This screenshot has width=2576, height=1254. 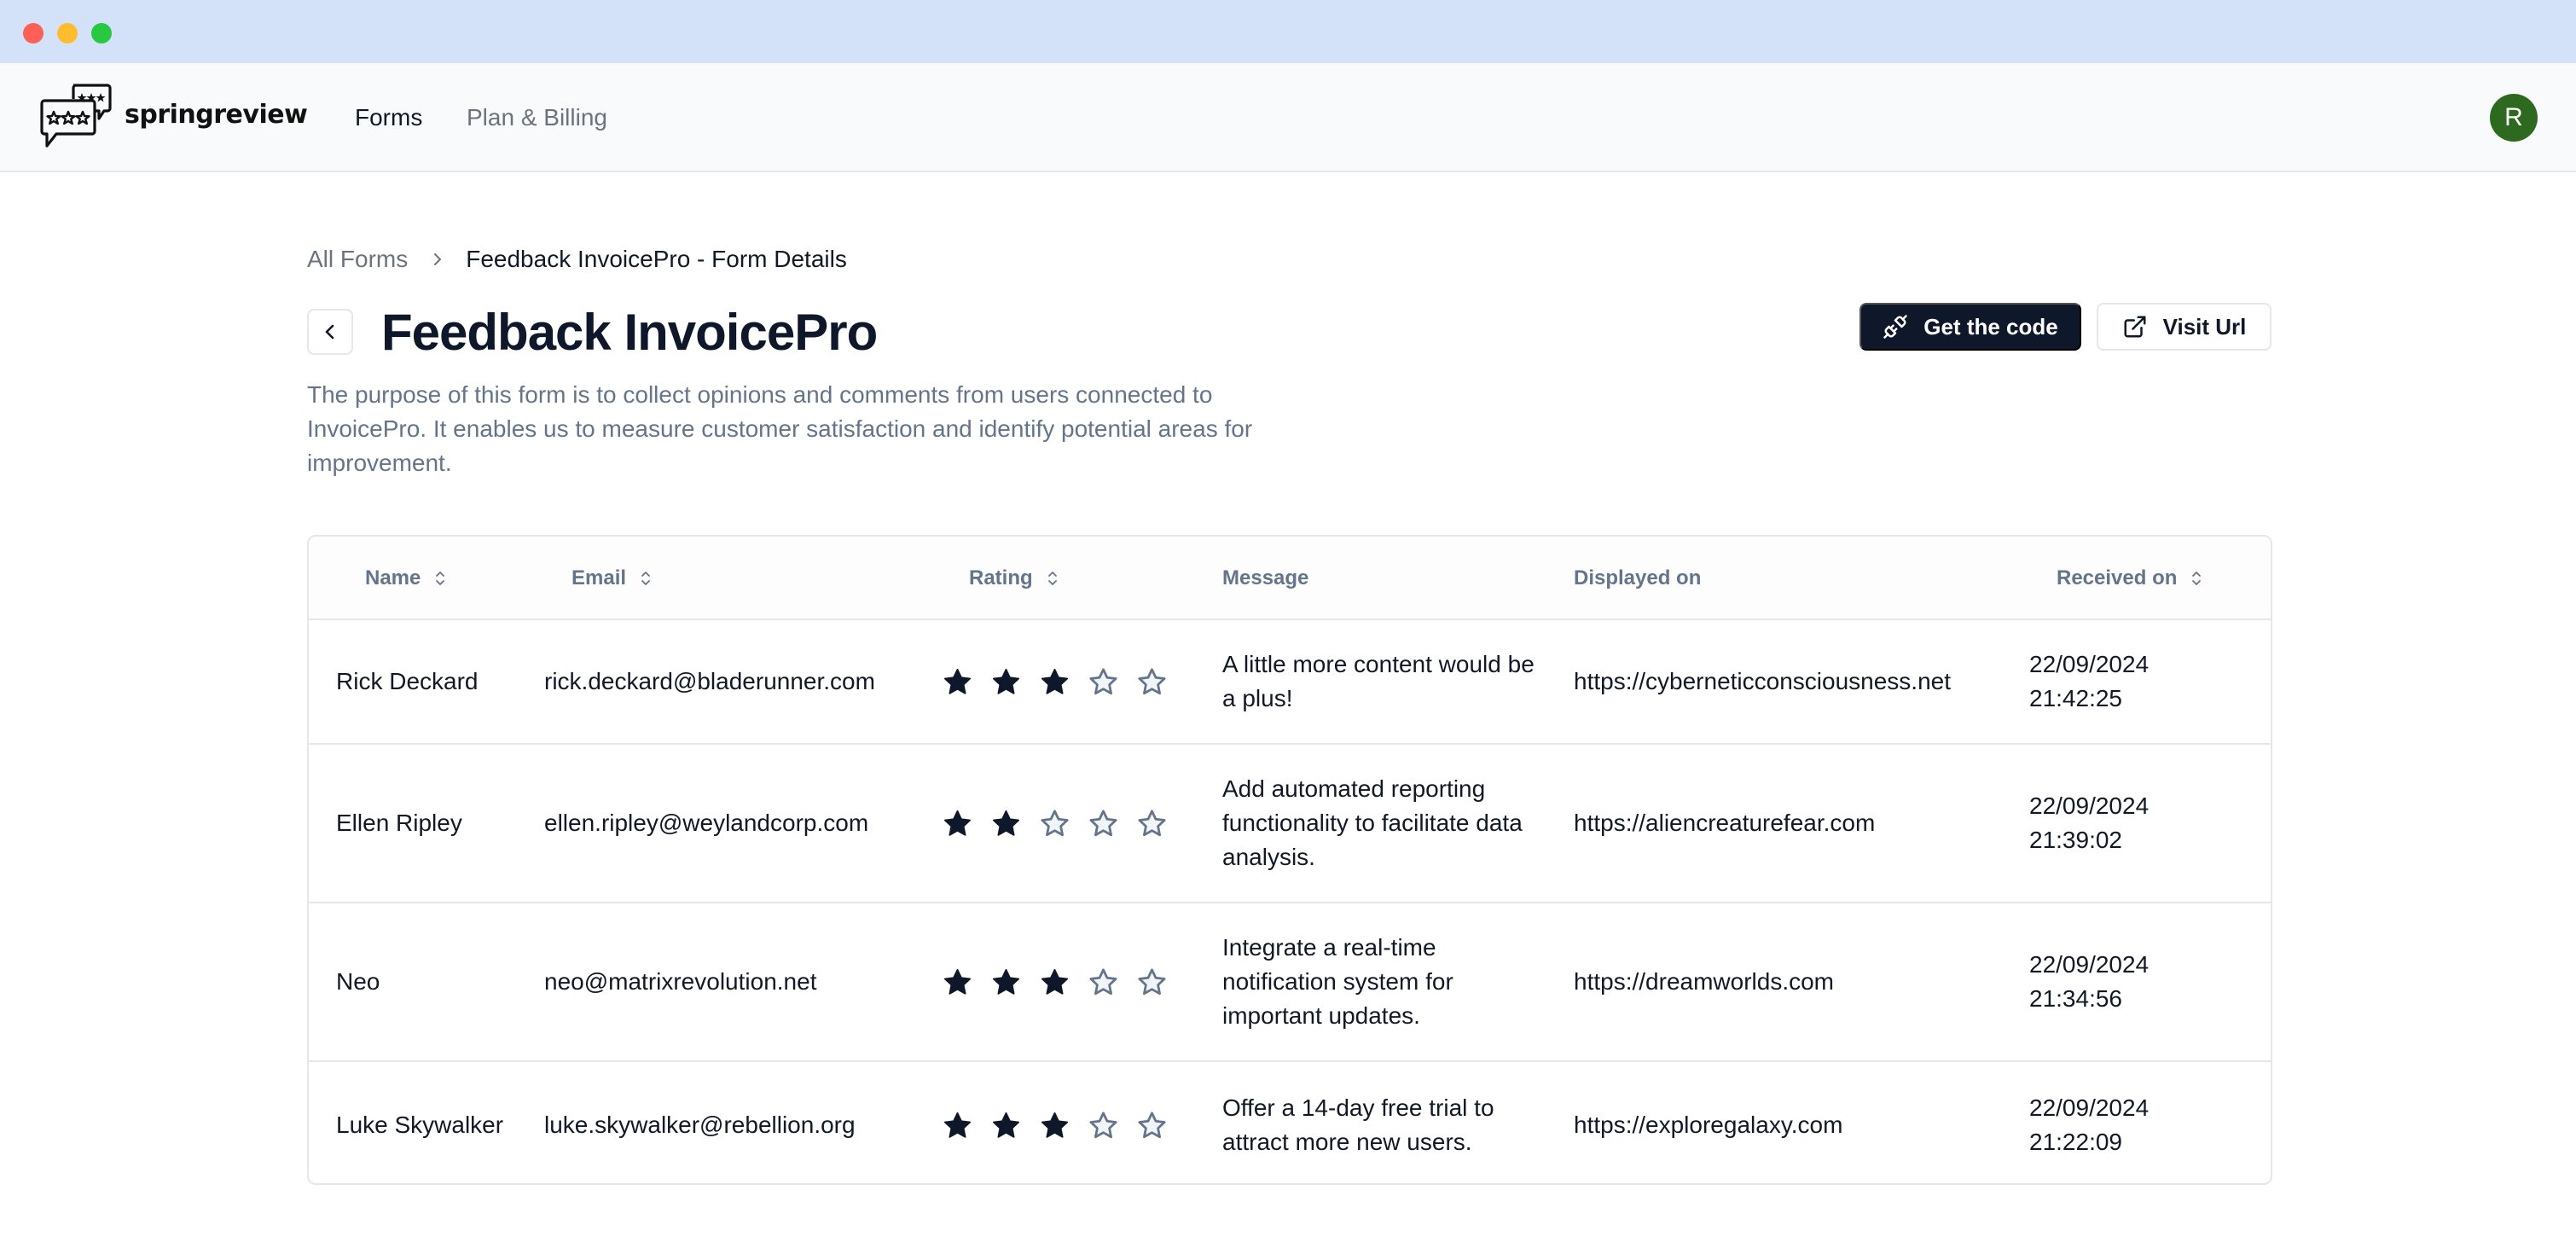 I want to click on external-link-icon, so click(x=2142, y=327).